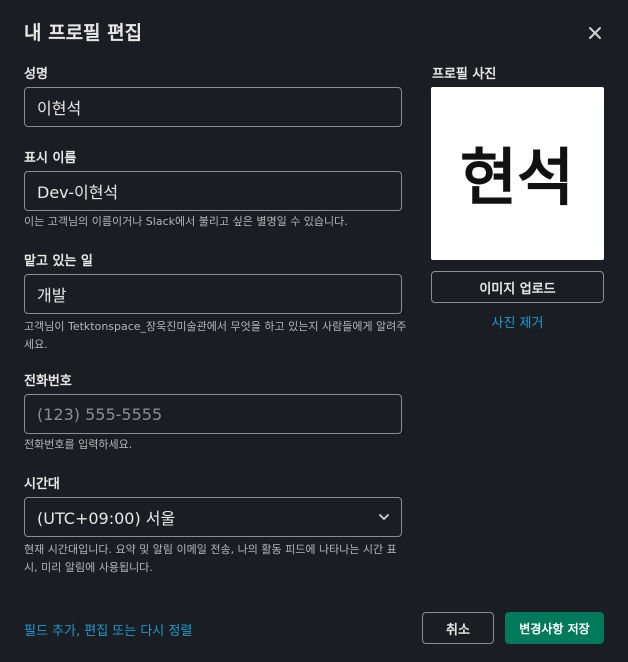 The image size is (628, 662). Describe the element at coordinates (517, 287) in the screenshot. I see `upload-image-button: 이미지 업로드` at that location.